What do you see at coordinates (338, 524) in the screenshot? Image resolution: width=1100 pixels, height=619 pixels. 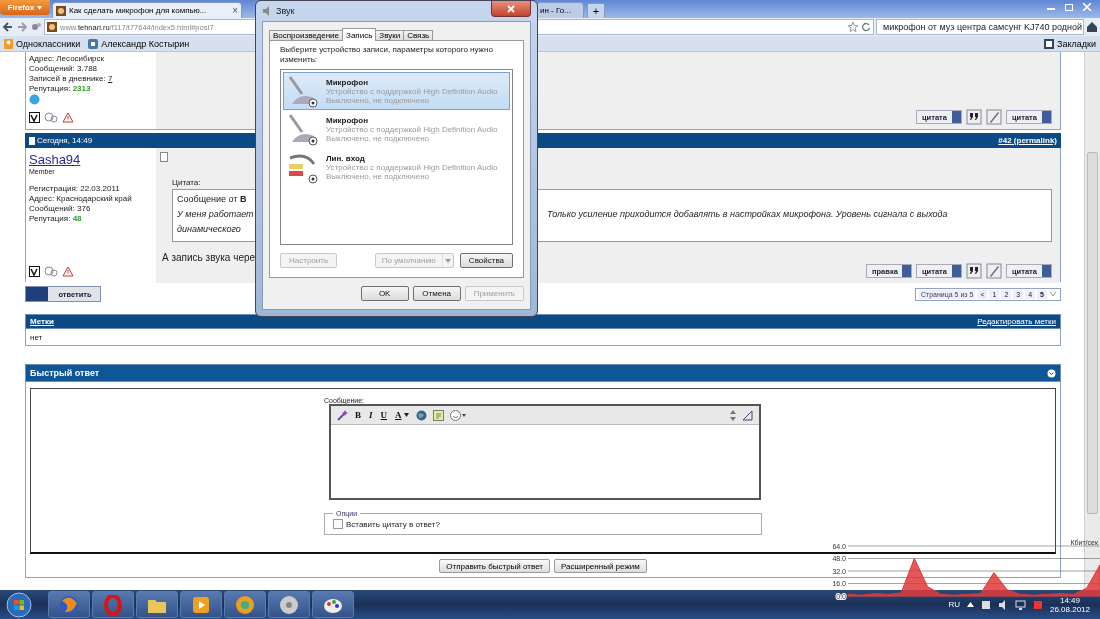 I see `checkbox` at bounding box center [338, 524].